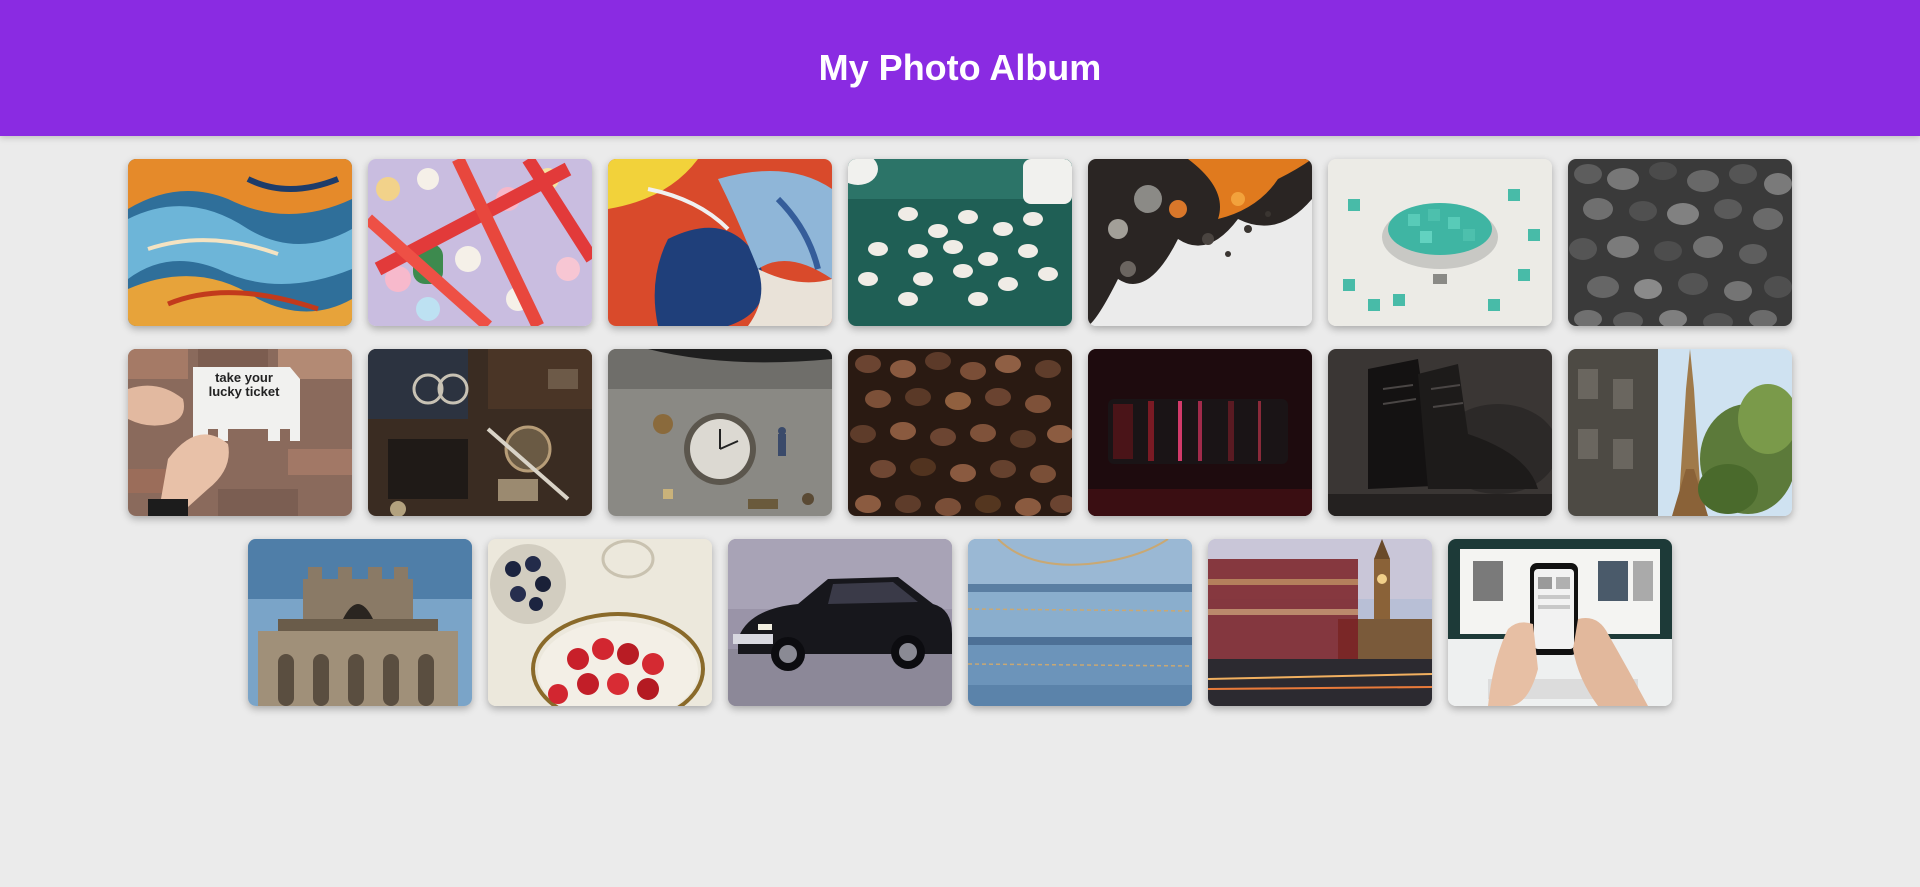 This screenshot has height=887, width=1920. I want to click on photo-eiffel-tower-street, so click(1680, 432).